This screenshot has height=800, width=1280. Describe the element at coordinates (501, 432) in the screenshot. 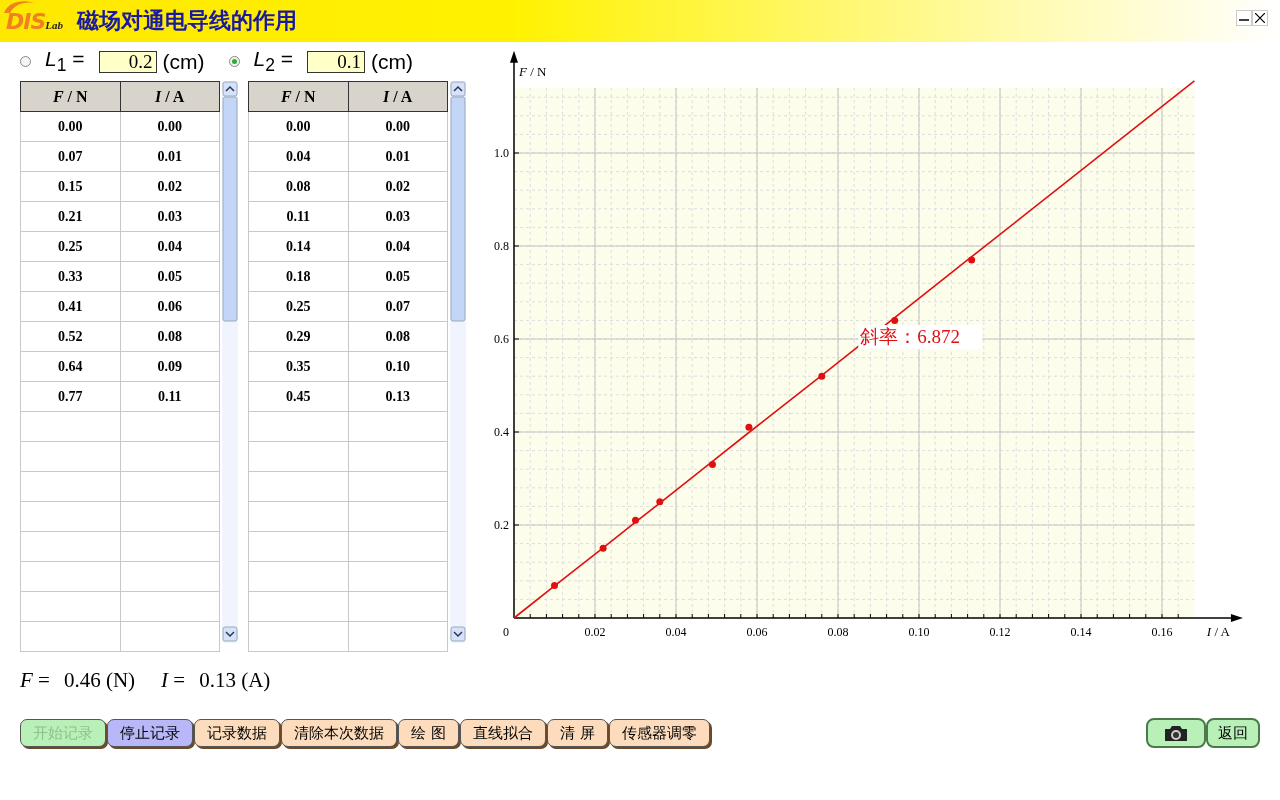

I see `tick-label: 0.4` at that location.